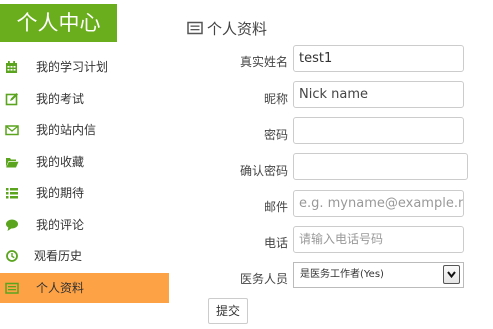 This screenshot has width=493, height=329. I want to click on sidebar-item-study-plan: 我的学习计划, so click(84, 67).